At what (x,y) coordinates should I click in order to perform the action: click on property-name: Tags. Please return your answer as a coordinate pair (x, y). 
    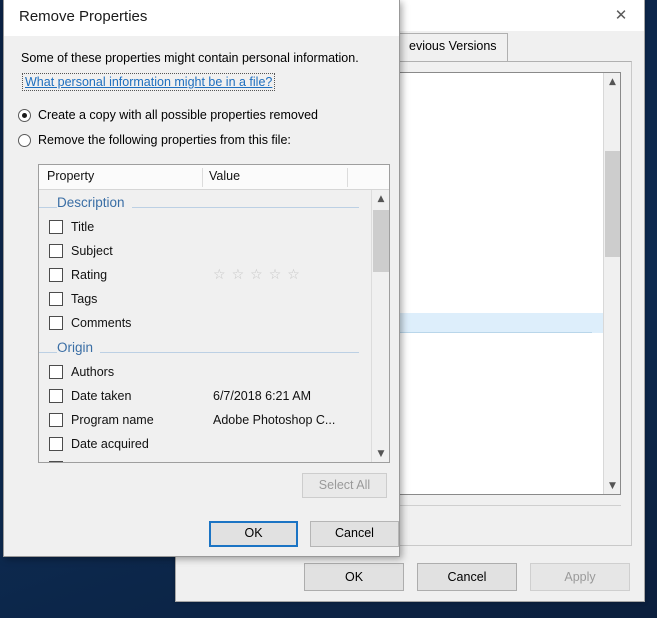
    Looking at the image, I should click on (84, 299).